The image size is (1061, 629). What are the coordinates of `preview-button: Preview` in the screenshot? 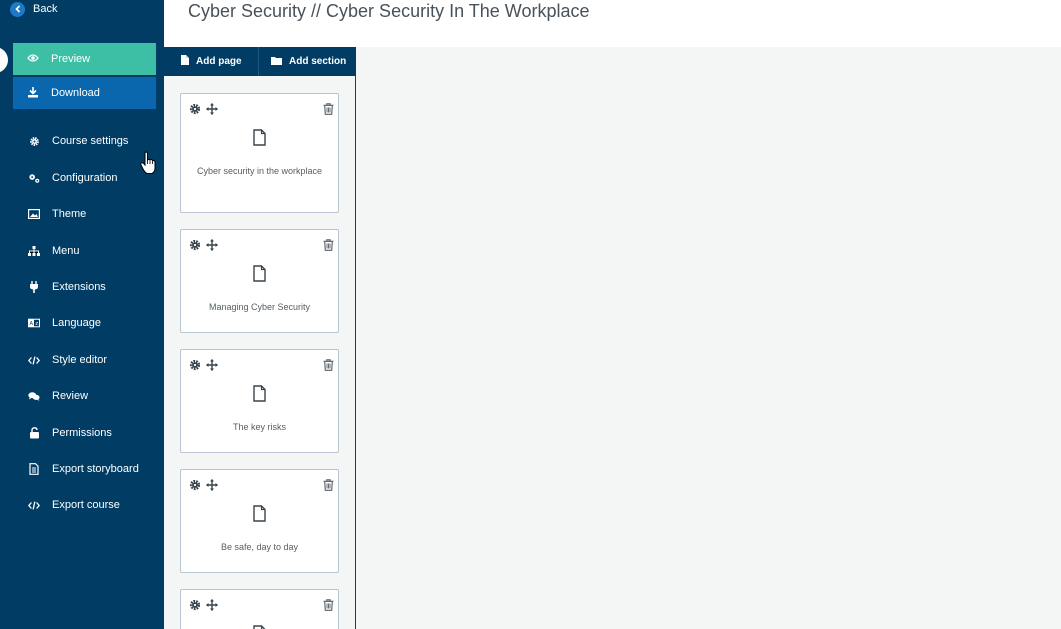 It's located at (84, 59).